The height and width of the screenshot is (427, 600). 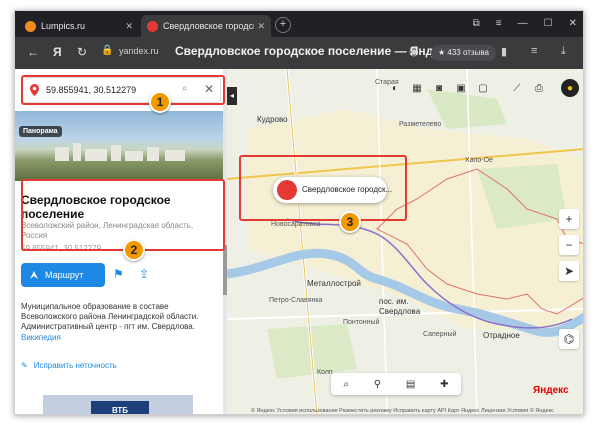 What do you see at coordinates (361, 322) in the screenshot?
I see `map-label-pontonny: Понтонный` at bounding box center [361, 322].